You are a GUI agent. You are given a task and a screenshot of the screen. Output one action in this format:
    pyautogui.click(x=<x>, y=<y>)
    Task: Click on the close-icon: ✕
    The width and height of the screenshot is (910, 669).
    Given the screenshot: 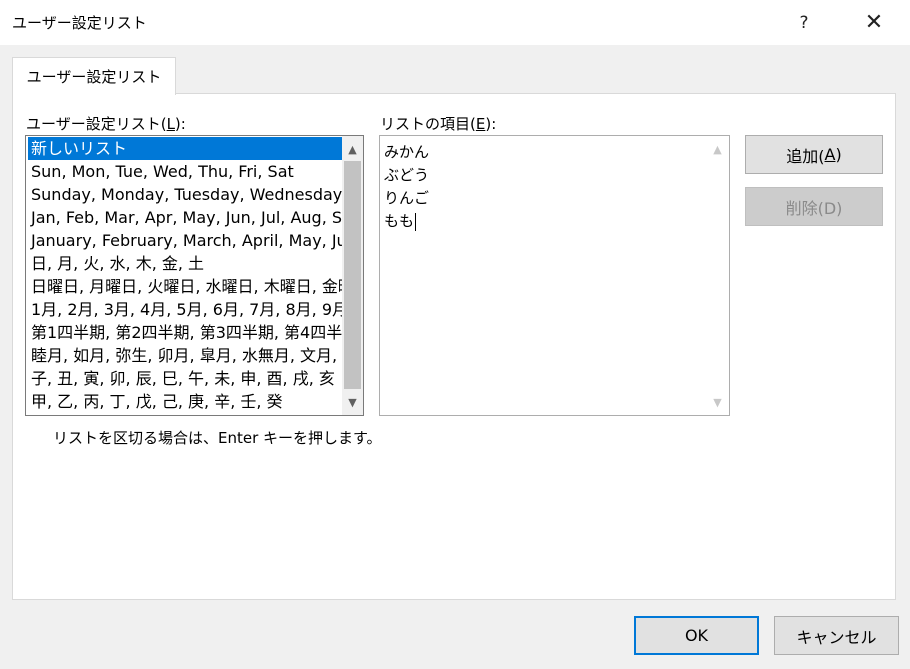 What is the action you would take?
    pyautogui.click(x=874, y=22)
    